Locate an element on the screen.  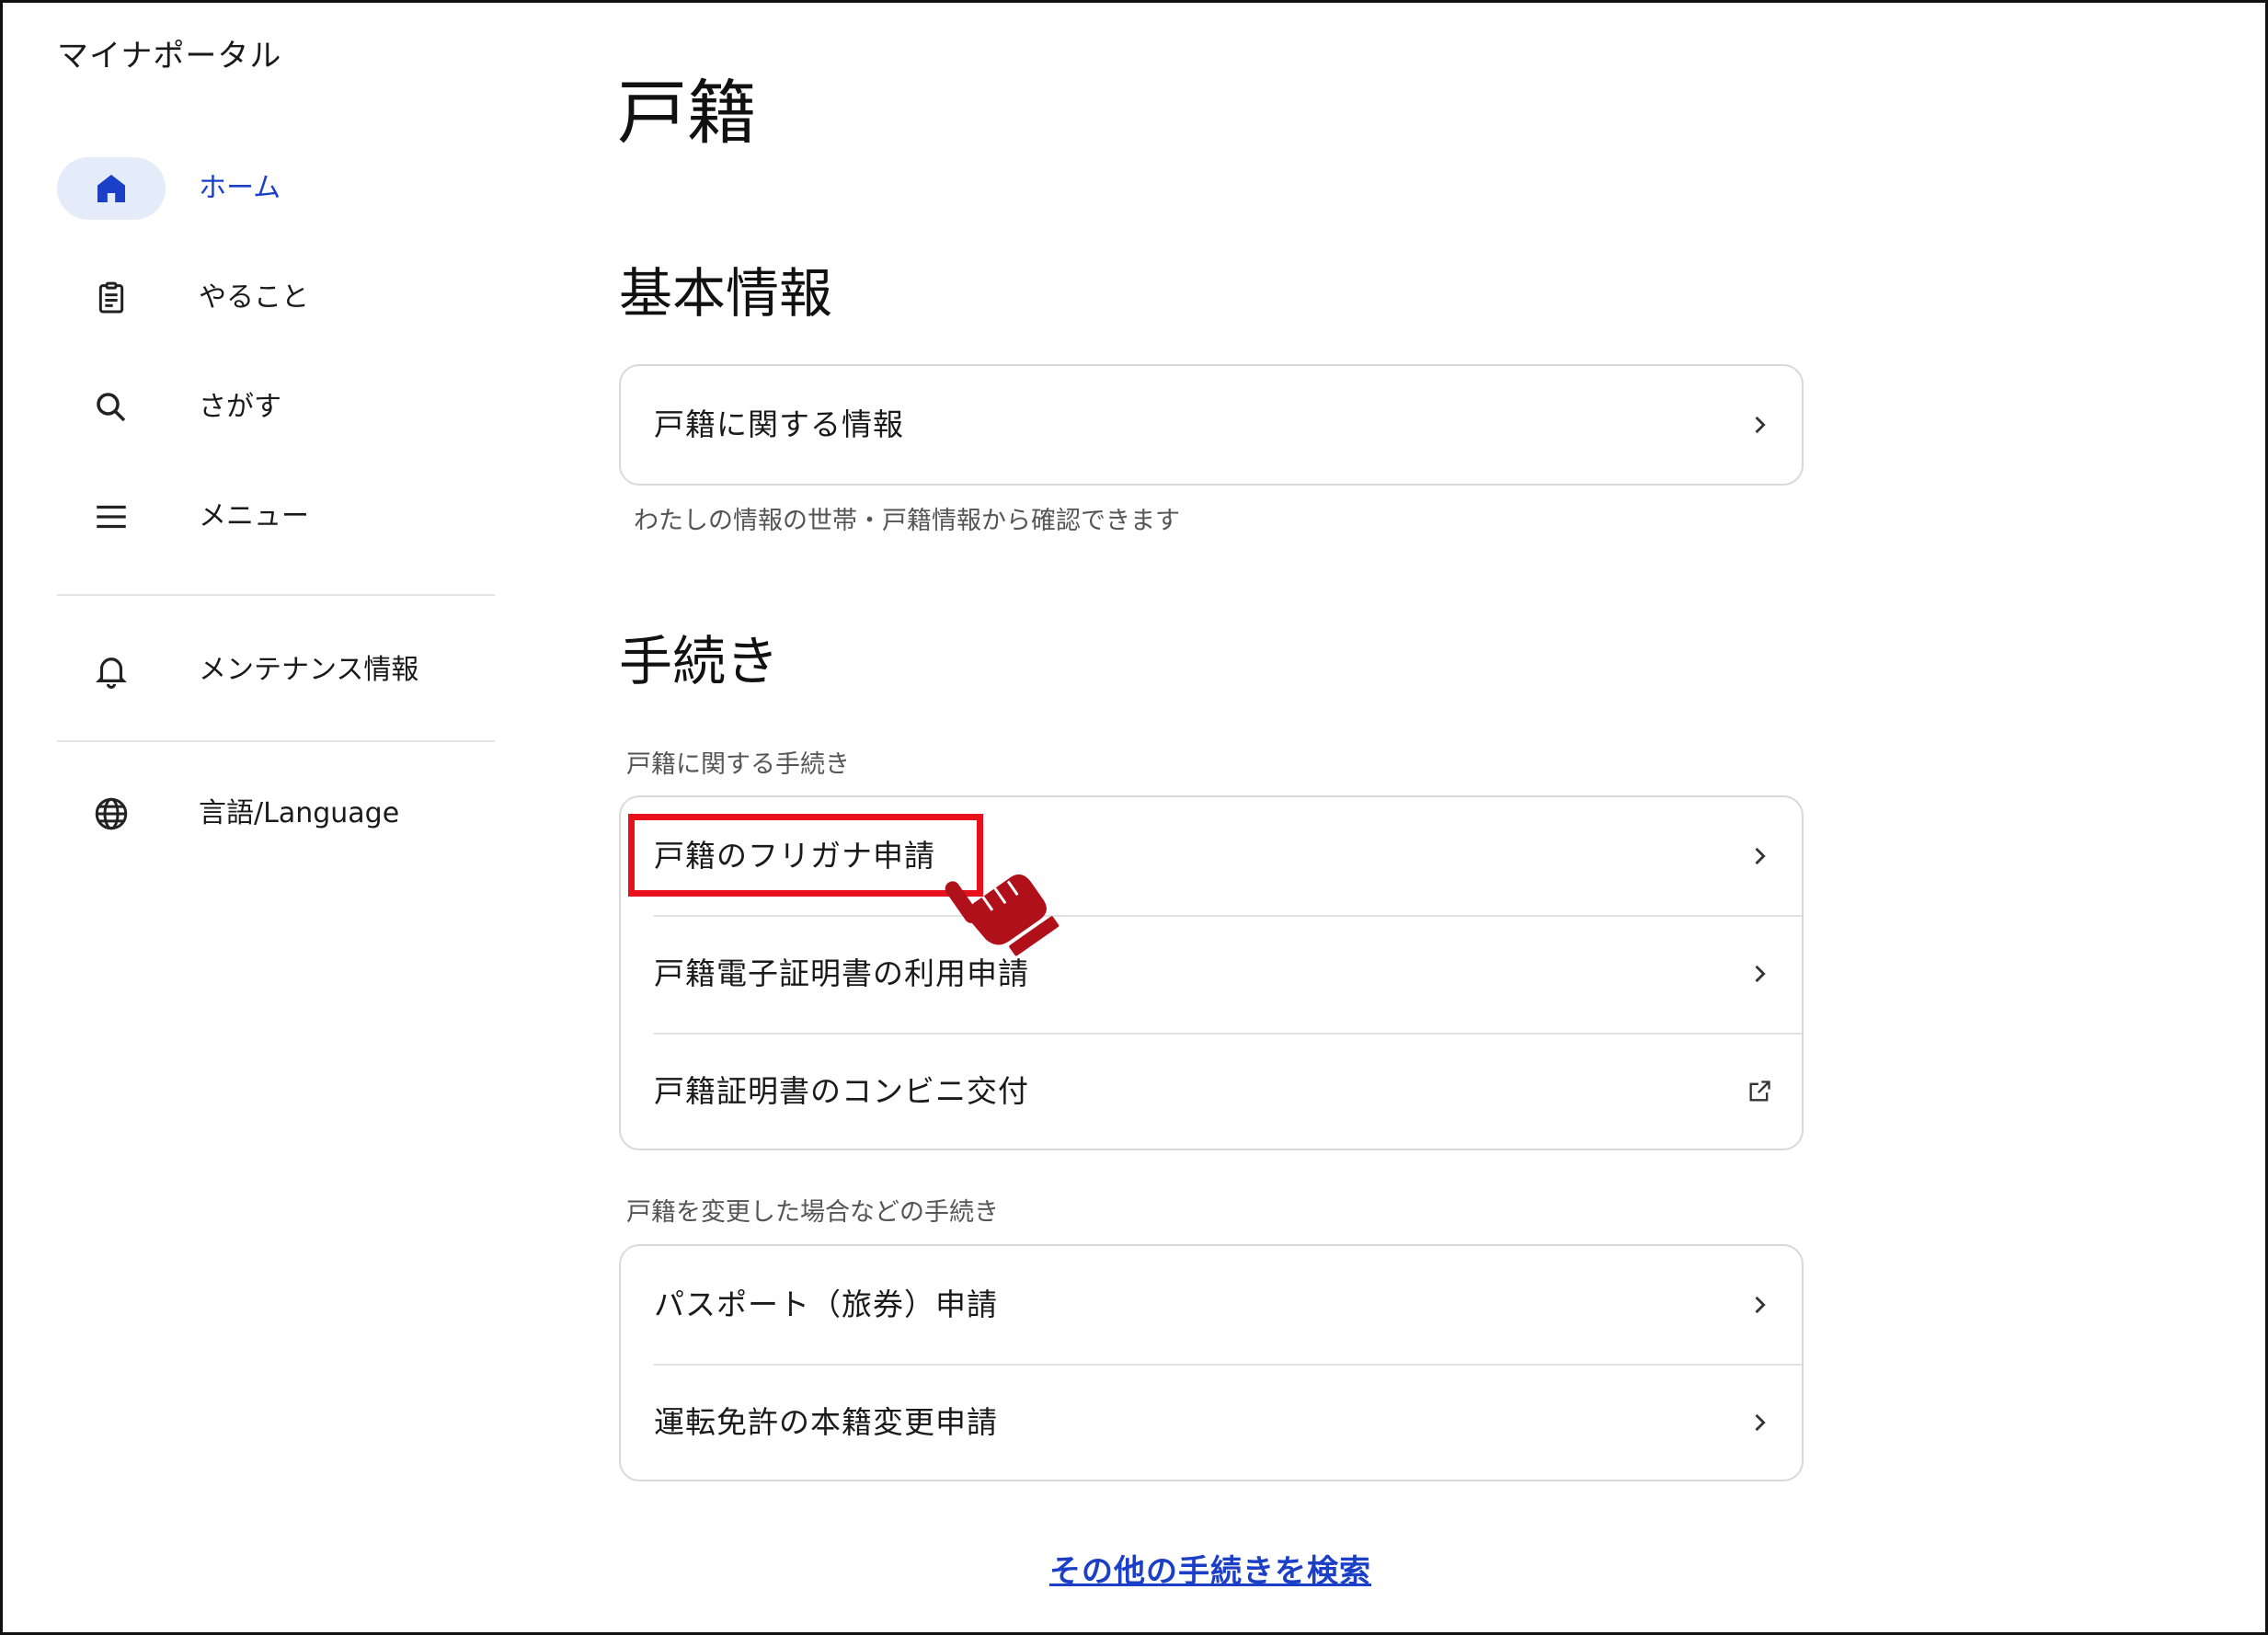
basic-info-note: わたしの情報の世帯・戸籍情報から確認できます is located at coordinates (907, 521).